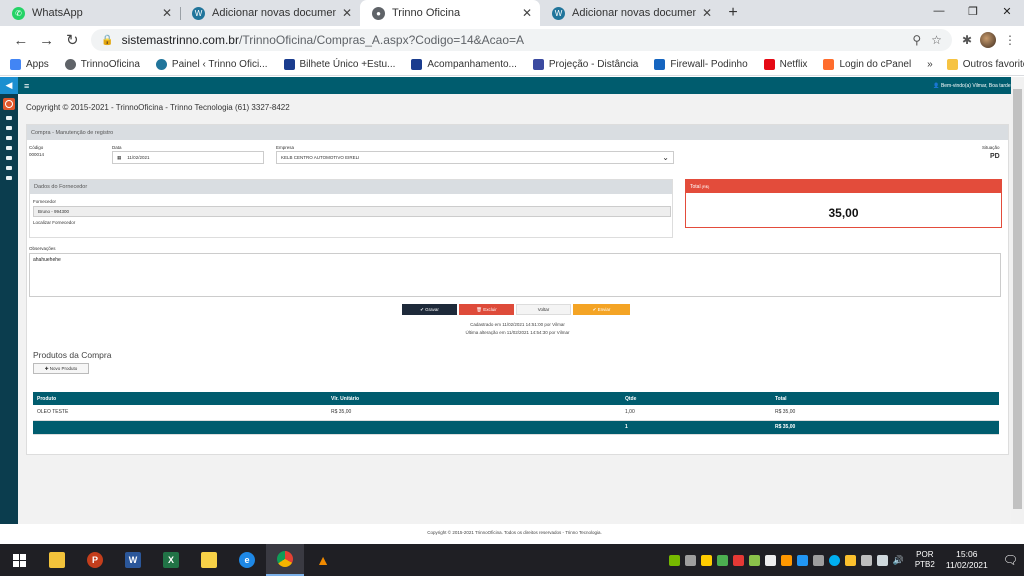  I want to click on fornecedor-field: Bruno - 994300, so click(352, 211).